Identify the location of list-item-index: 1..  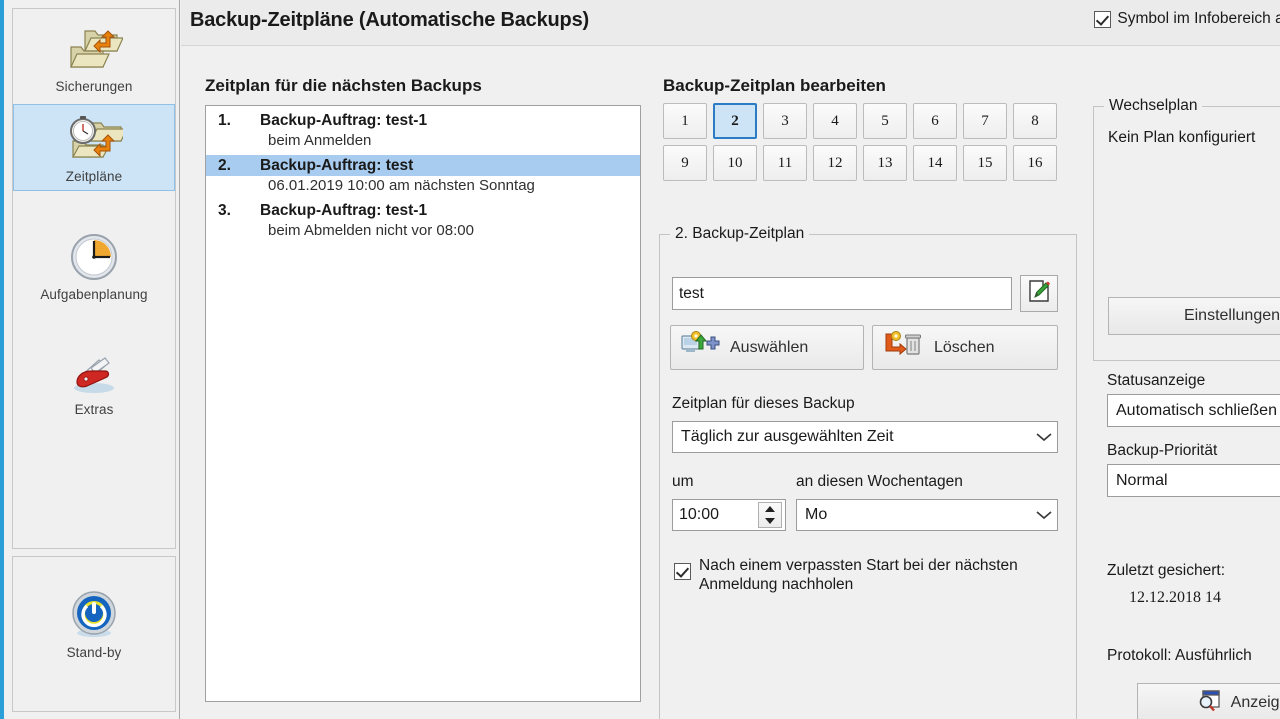
(224, 120).